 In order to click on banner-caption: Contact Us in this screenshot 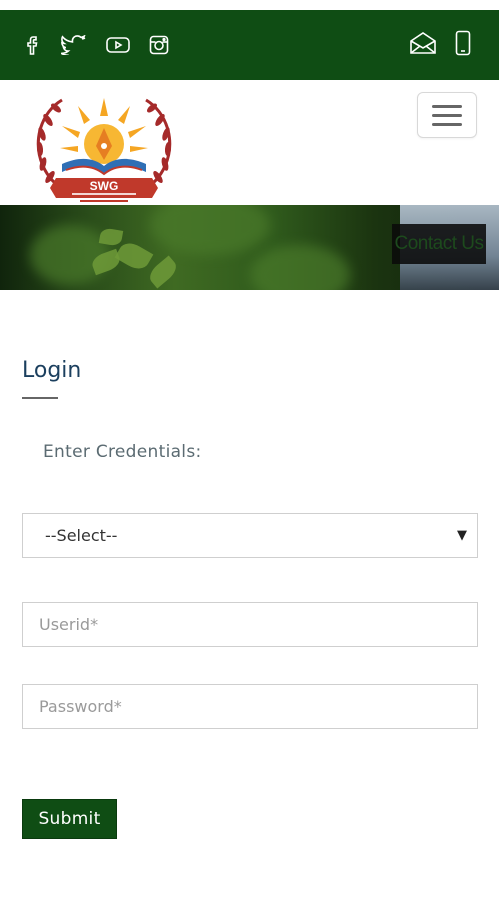, I will do `click(439, 244)`.